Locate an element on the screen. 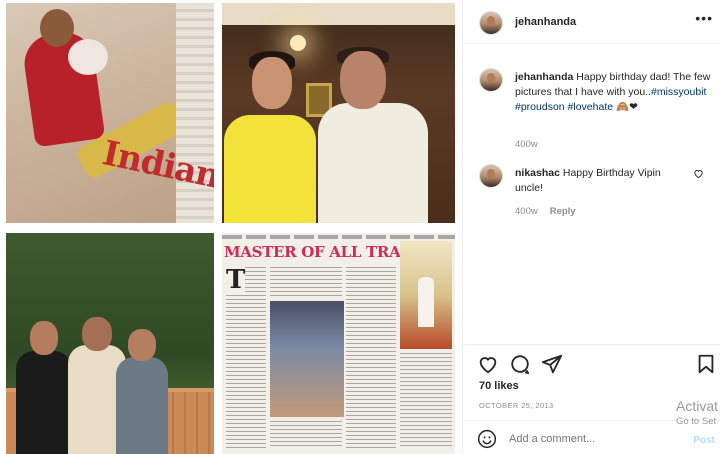 This screenshot has width=720, height=454. hashtag-link: #lovehate is located at coordinates (591, 107).